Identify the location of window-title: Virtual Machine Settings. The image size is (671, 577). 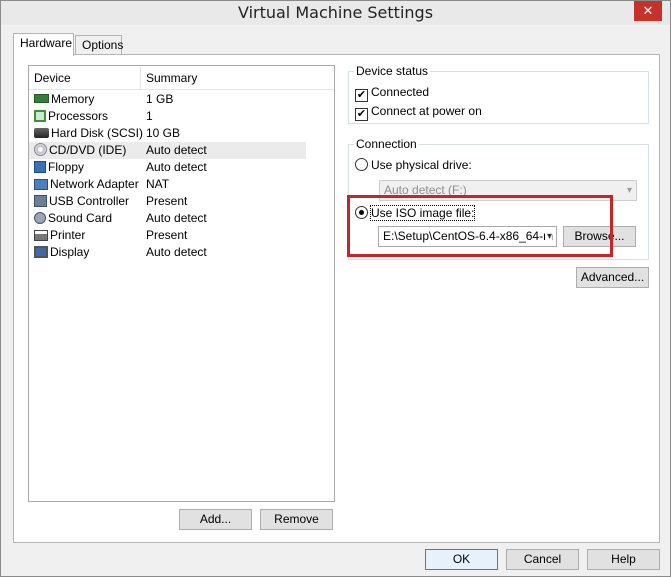
(335, 12).